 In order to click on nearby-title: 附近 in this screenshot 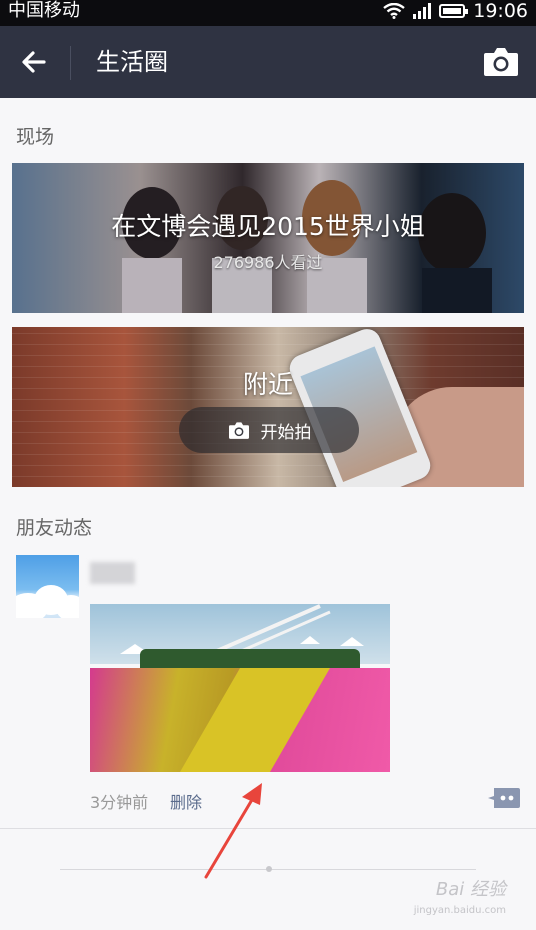, I will do `click(267, 384)`.